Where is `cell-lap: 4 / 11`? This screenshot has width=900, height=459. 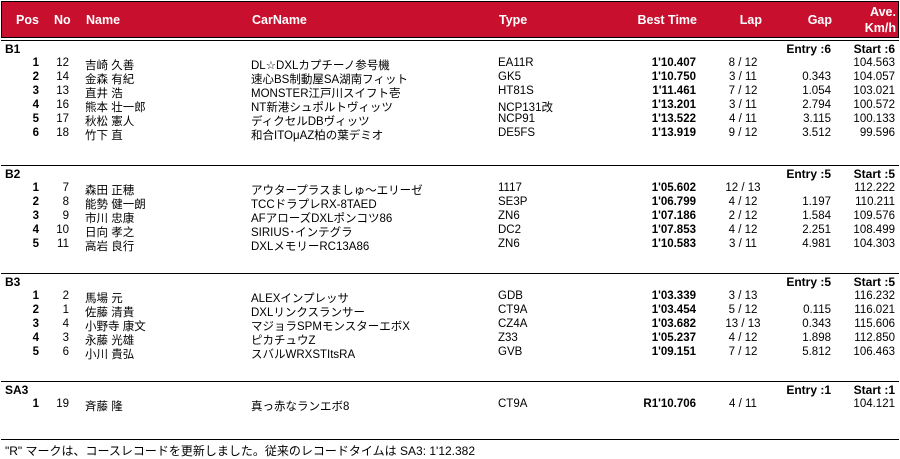 cell-lap: 4 / 11 is located at coordinates (743, 404).